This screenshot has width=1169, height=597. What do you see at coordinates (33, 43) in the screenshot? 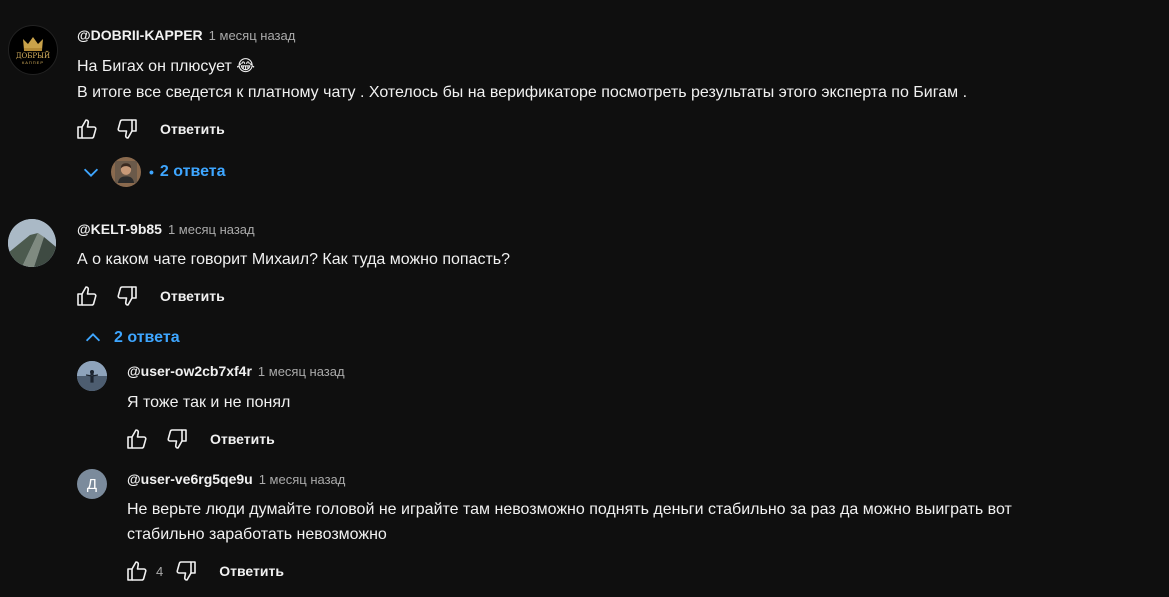
I see `crown-icon` at bounding box center [33, 43].